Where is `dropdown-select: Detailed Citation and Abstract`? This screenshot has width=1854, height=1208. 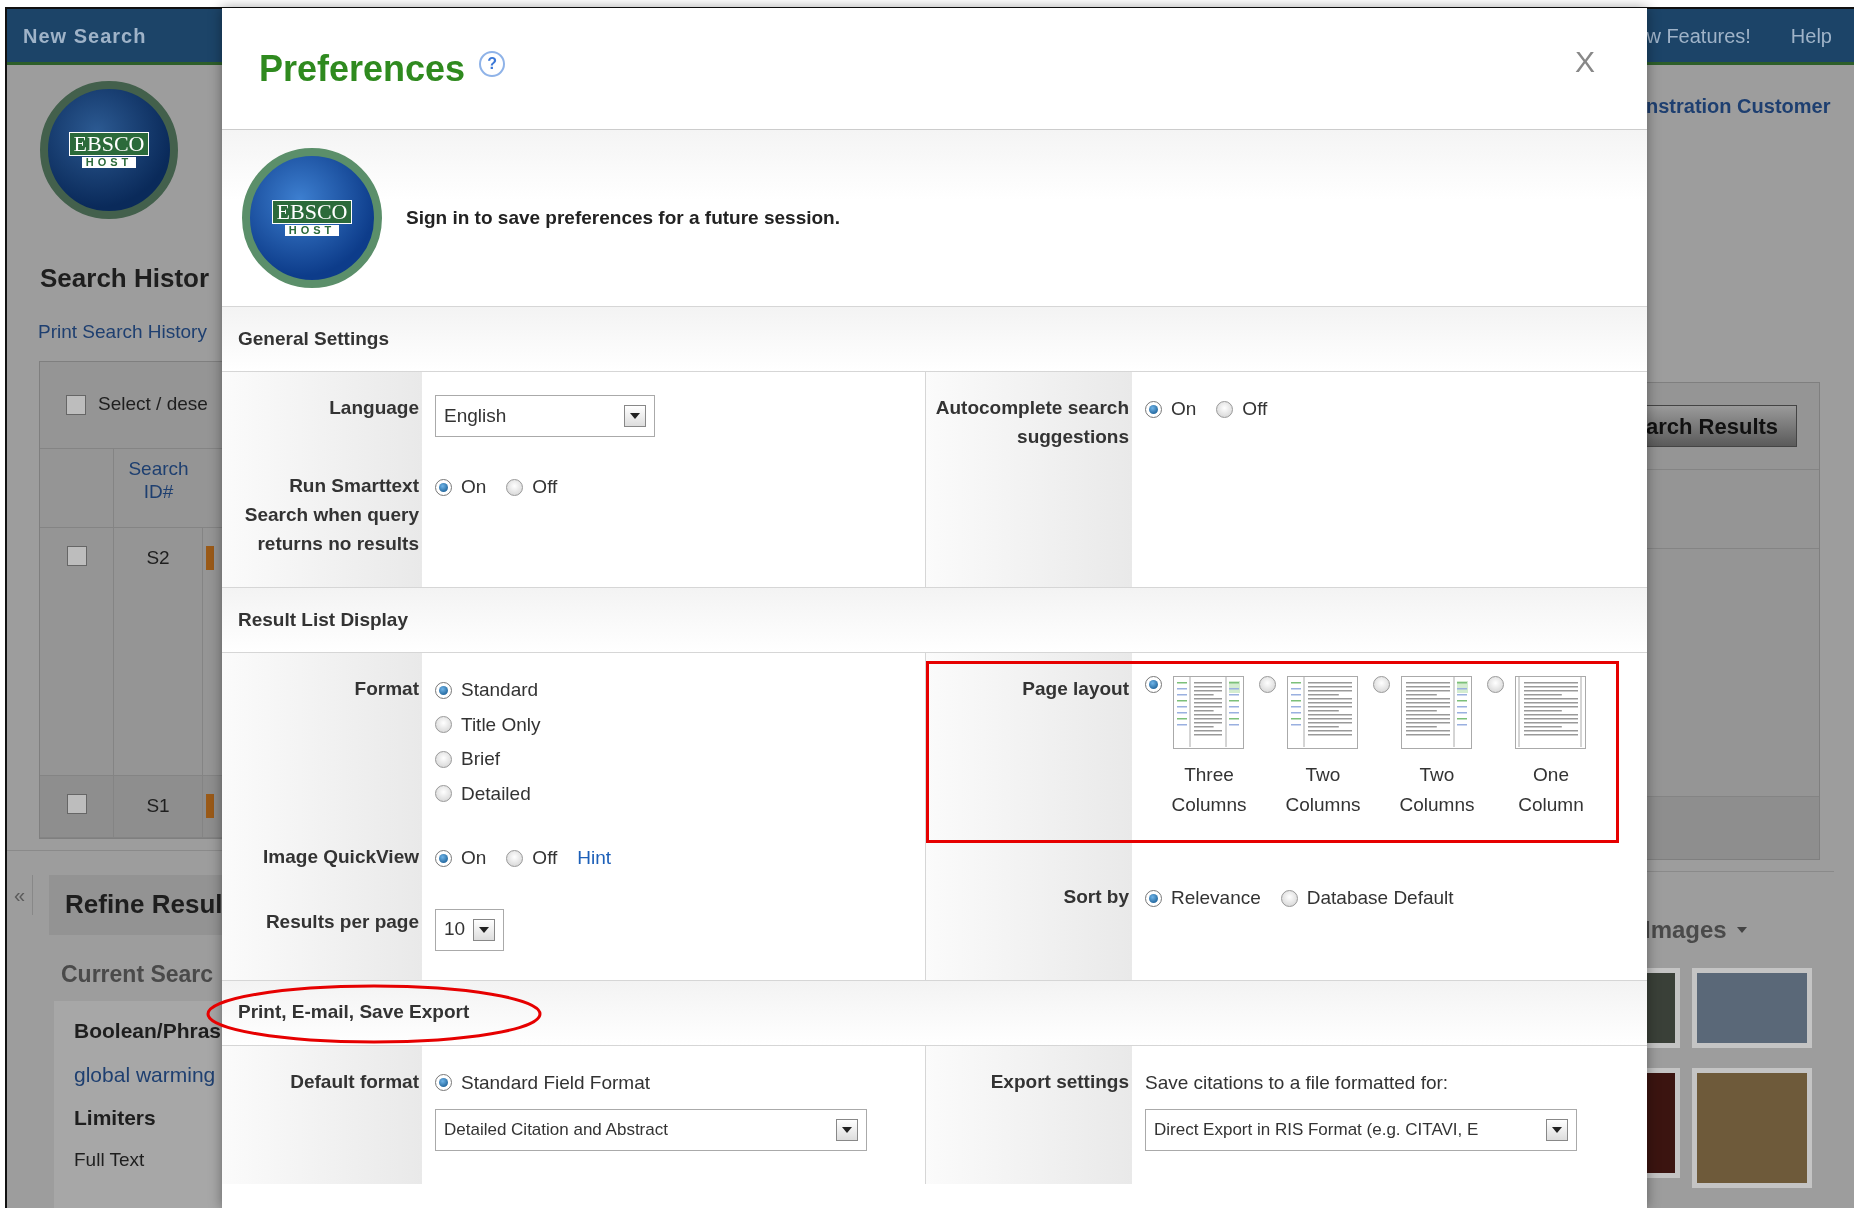 dropdown-select: Detailed Citation and Abstract is located at coordinates (651, 1130).